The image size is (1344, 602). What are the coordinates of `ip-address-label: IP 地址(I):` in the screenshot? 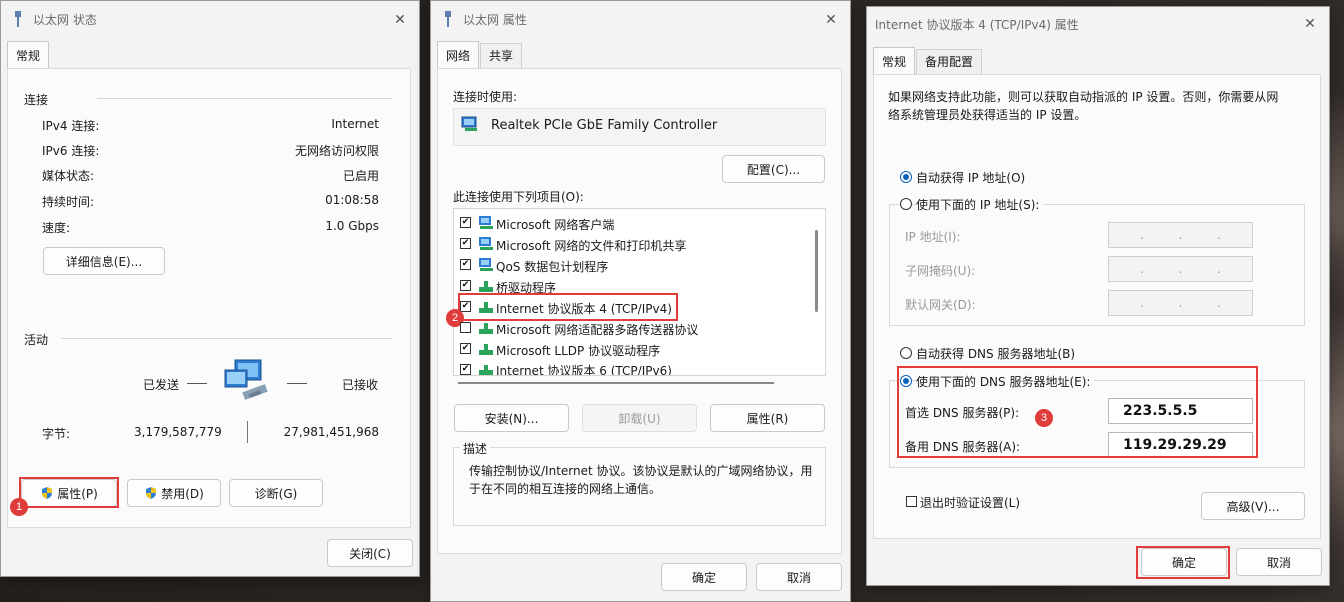 It's located at (933, 237).